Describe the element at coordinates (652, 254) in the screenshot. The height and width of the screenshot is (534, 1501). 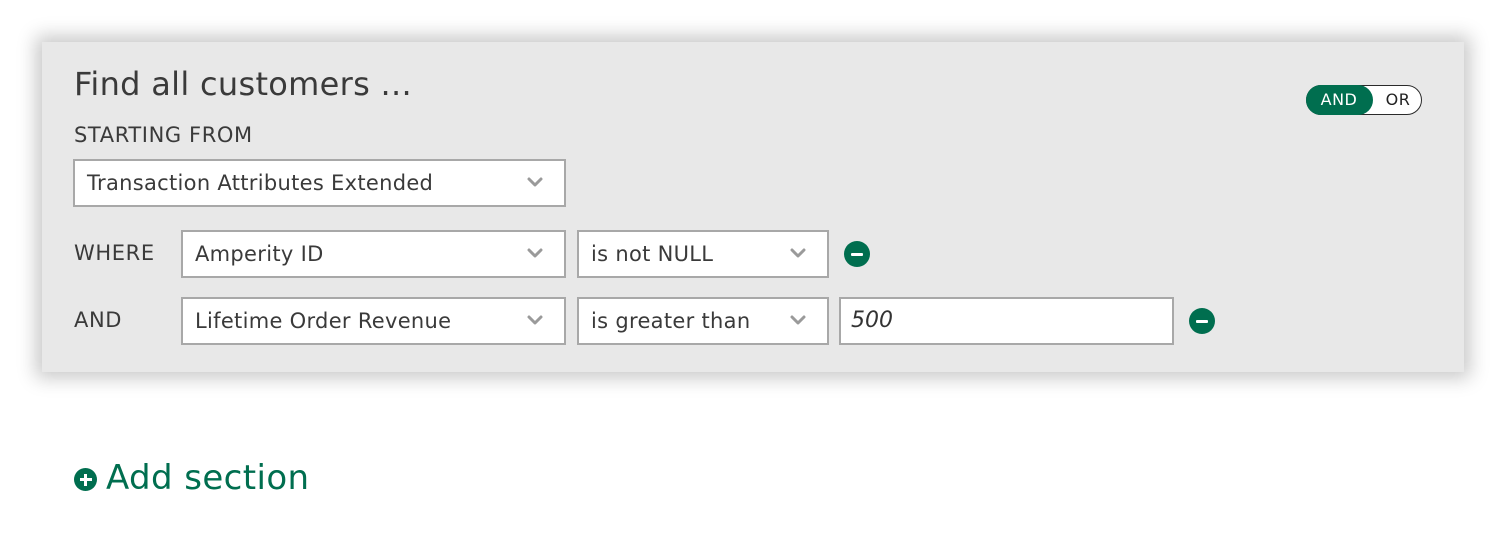
I see `condition-operator-value: is not NULL` at that location.